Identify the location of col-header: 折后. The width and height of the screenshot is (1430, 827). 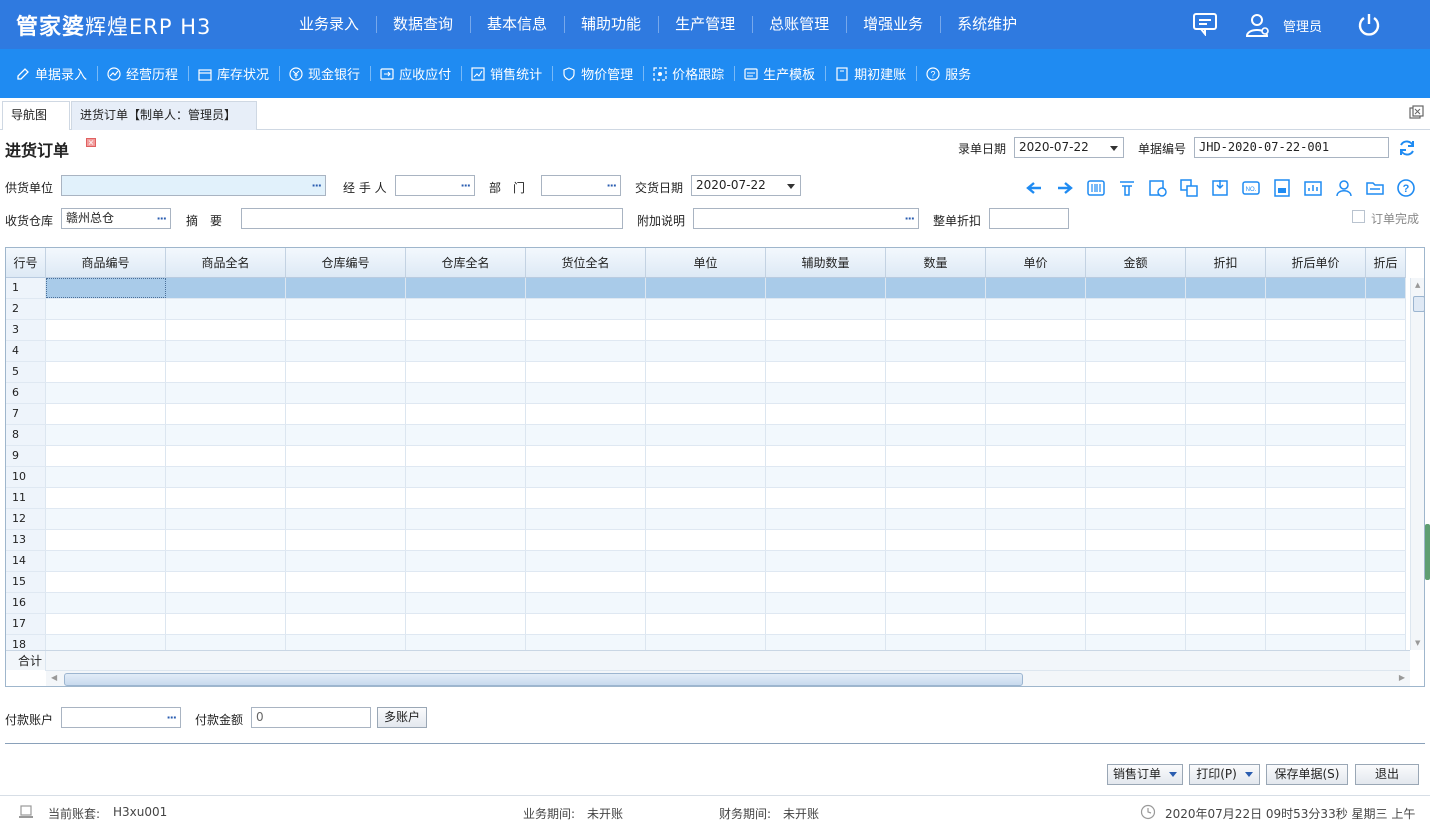
(1386, 263).